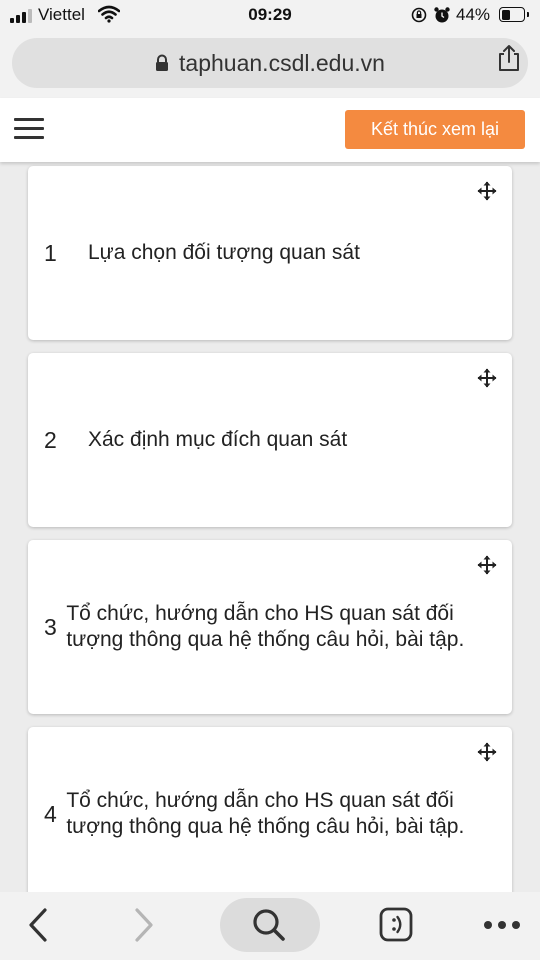 The width and height of the screenshot is (540, 960). What do you see at coordinates (50, 626) in the screenshot?
I see `item-number: 3` at bounding box center [50, 626].